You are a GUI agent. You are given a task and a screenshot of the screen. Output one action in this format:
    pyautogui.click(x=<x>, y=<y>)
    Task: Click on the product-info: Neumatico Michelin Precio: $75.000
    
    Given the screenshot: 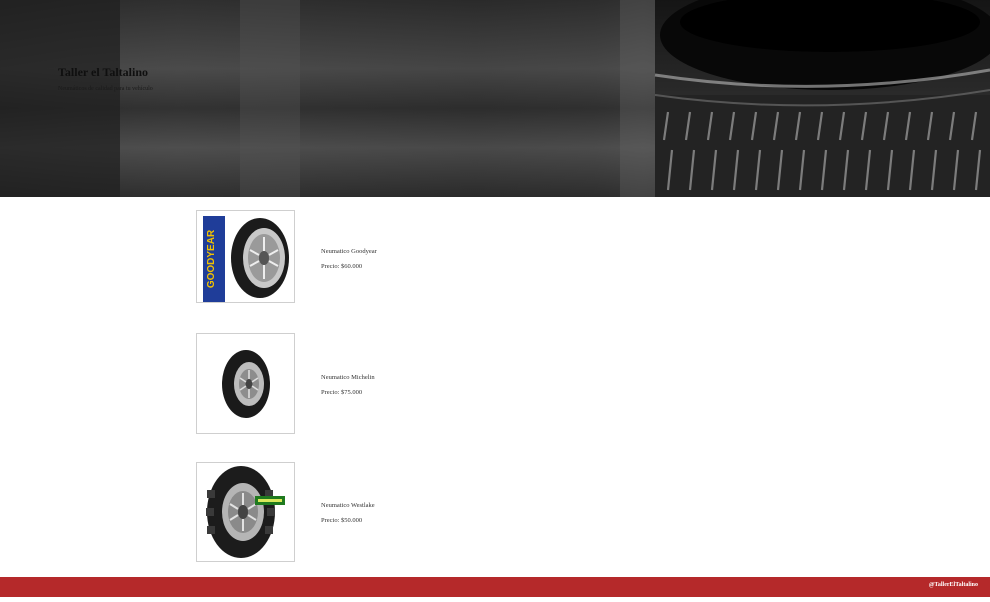 What is the action you would take?
    pyautogui.click(x=348, y=385)
    